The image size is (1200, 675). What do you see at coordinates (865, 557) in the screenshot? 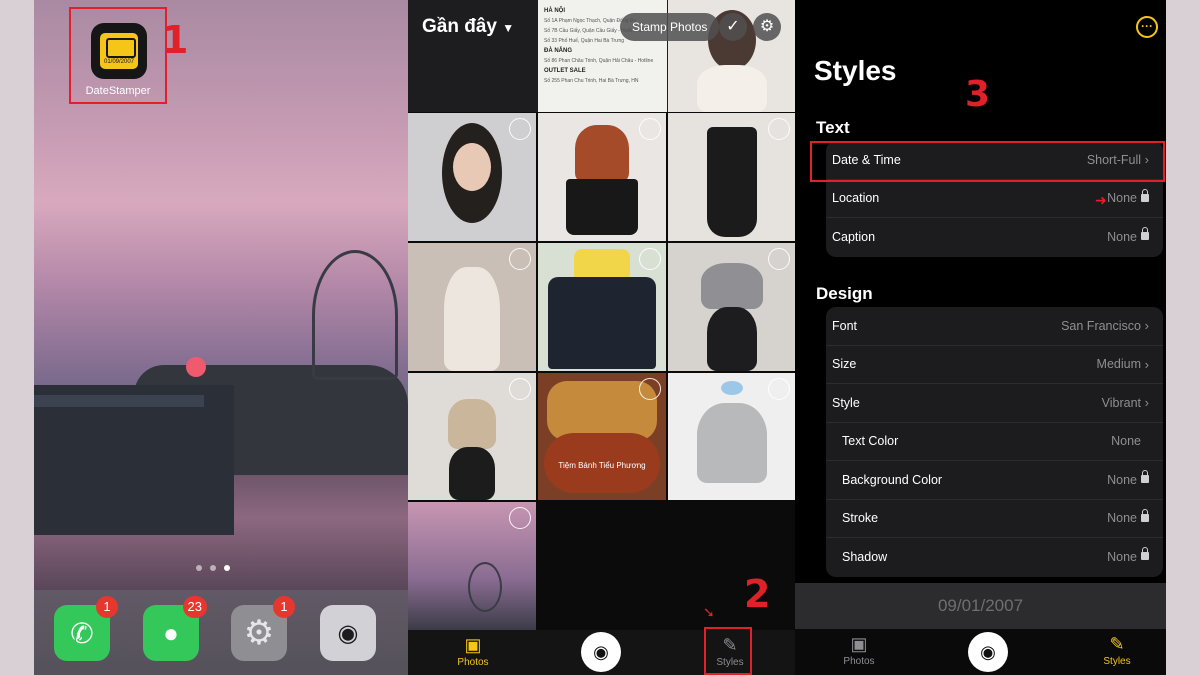
I see `row-label: Shadow` at bounding box center [865, 557].